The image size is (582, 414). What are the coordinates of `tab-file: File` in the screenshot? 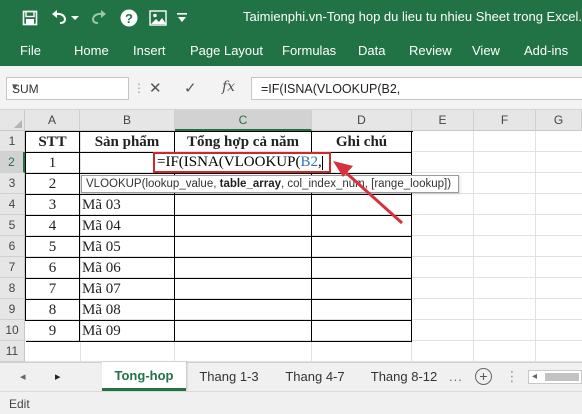 It's located at (30, 50).